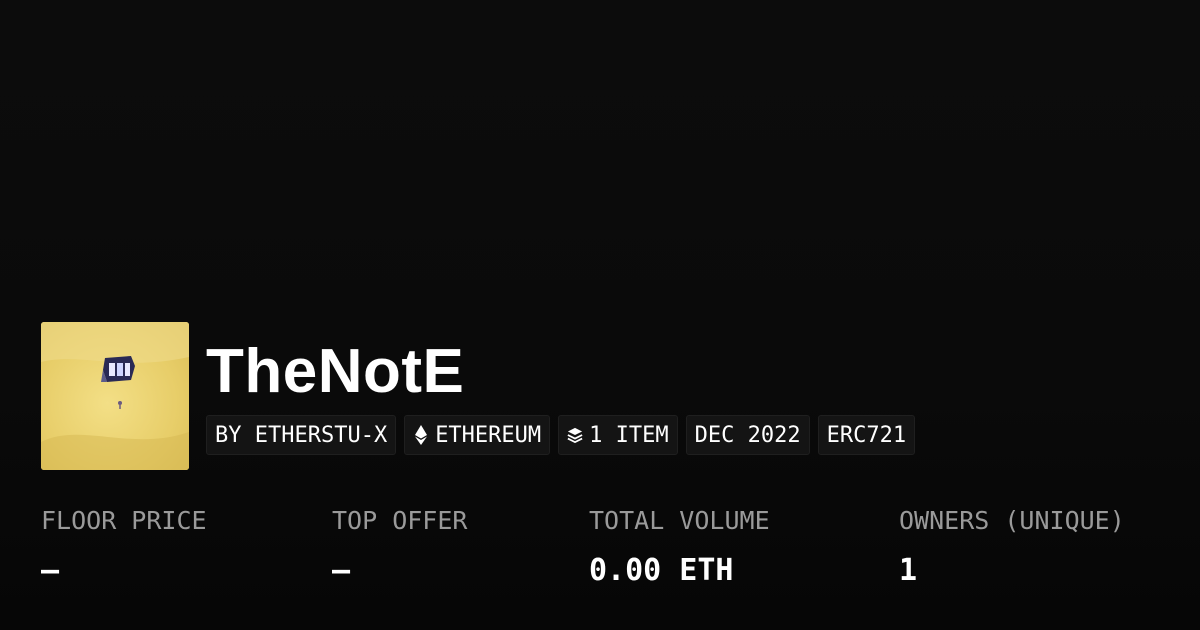 This screenshot has width=1200, height=630. What do you see at coordinates (400, 520) in the screenshot?
I see `stat-top-offer-label: TOP OFFER` at bounding box center [400, 520].